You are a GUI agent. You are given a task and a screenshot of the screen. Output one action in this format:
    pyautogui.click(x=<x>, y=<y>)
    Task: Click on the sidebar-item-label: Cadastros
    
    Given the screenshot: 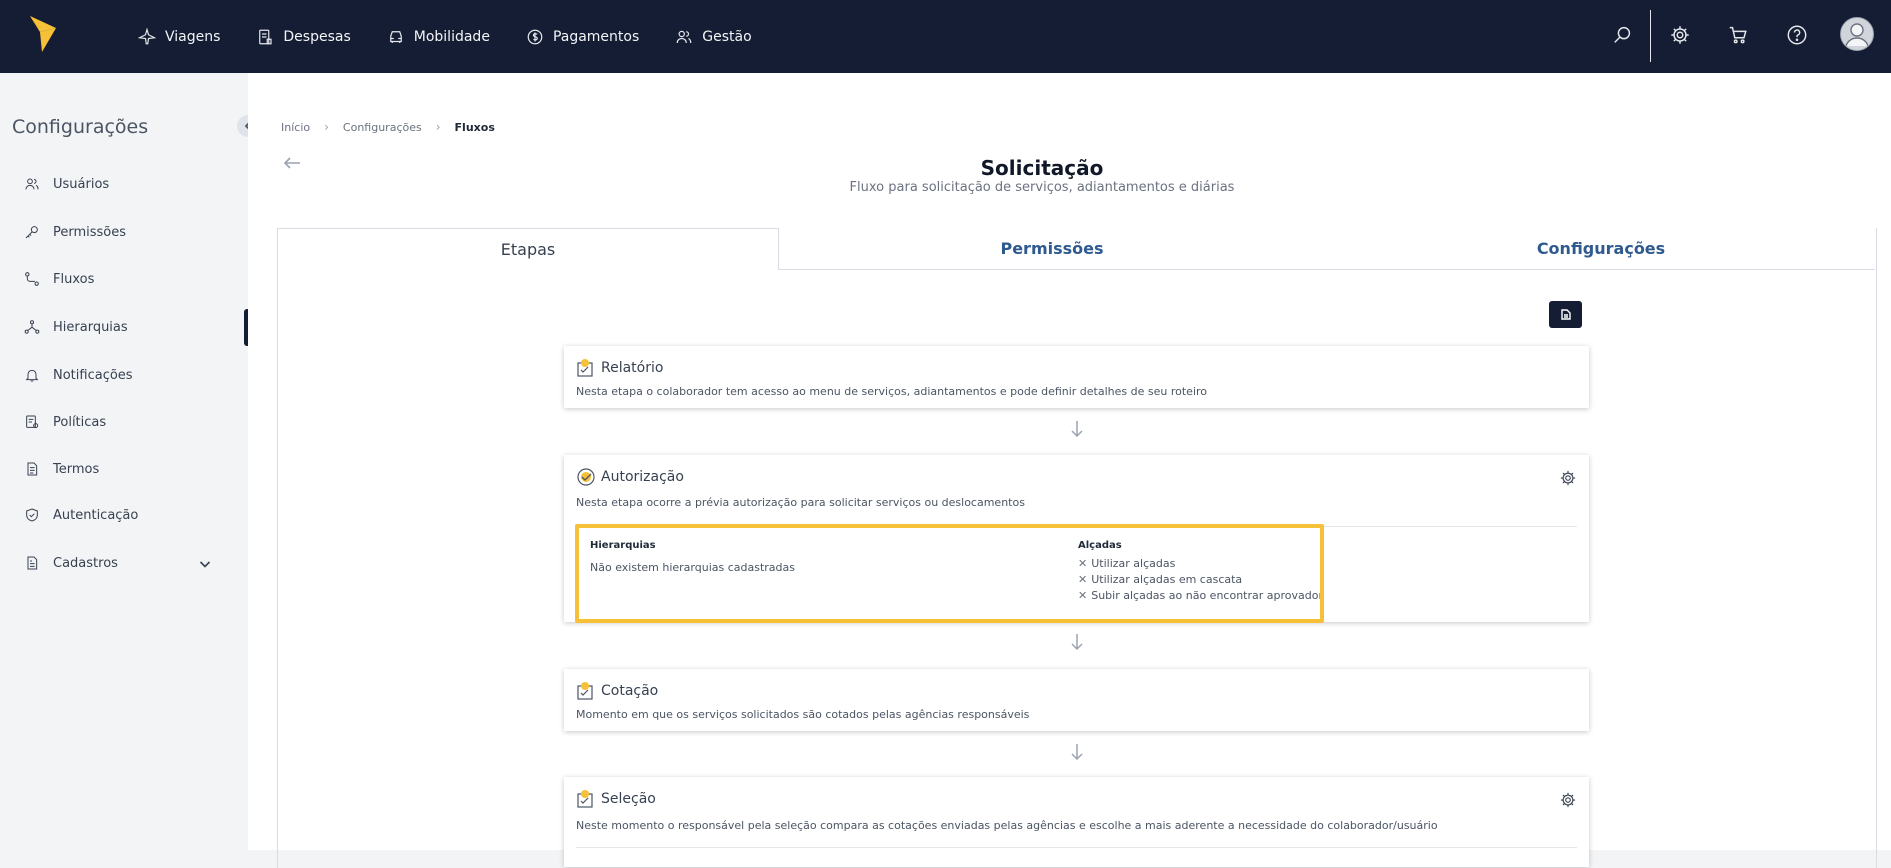 What is the action you would take?
    pyautogui.click(x=85, y=563)
    